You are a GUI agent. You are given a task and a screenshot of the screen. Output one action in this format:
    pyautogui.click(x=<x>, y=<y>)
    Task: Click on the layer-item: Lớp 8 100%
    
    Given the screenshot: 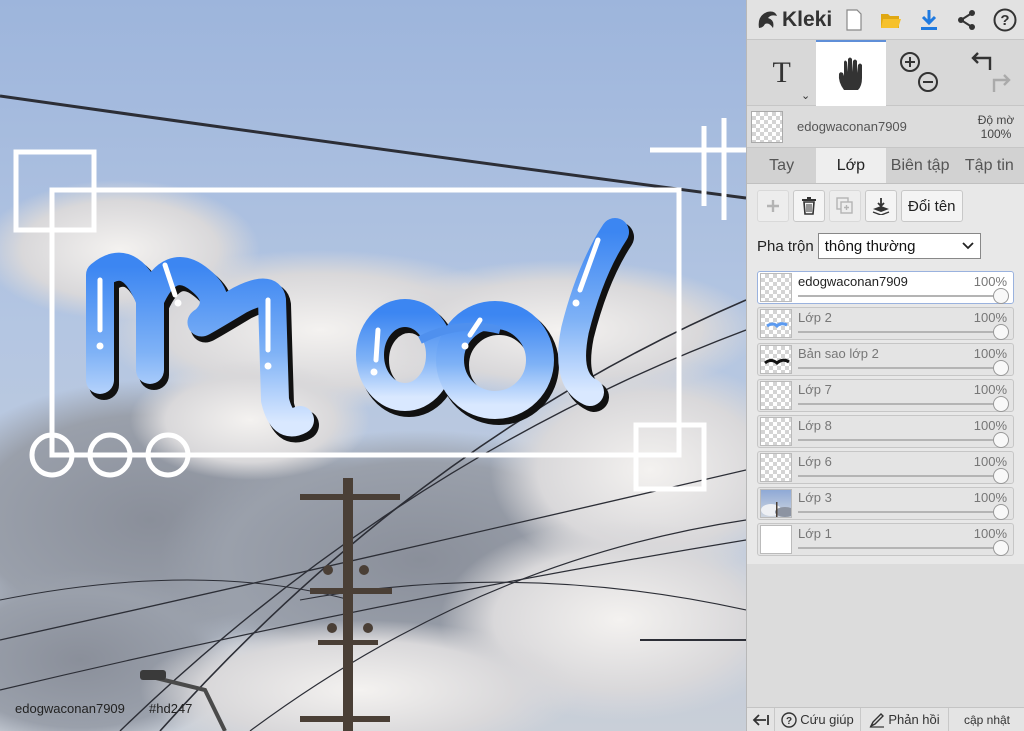 What is the action you would take?
    pyautogui.click(x=885, y=431)
    